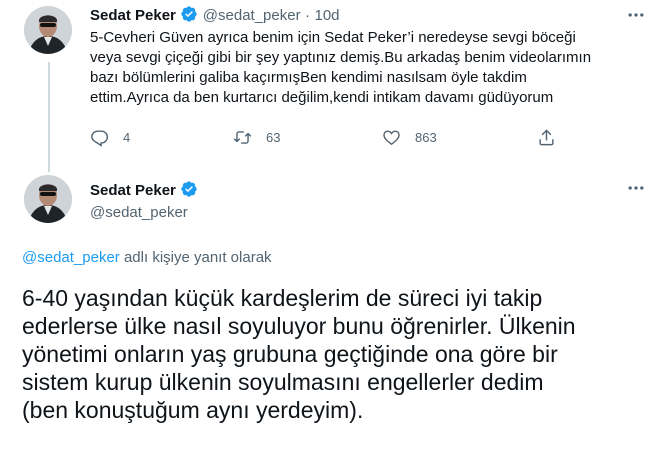 This screenshot has height=452, width=666. Describe the element at coordinates (100, 138) in the screenshot. I see `reply-icon` at that location.